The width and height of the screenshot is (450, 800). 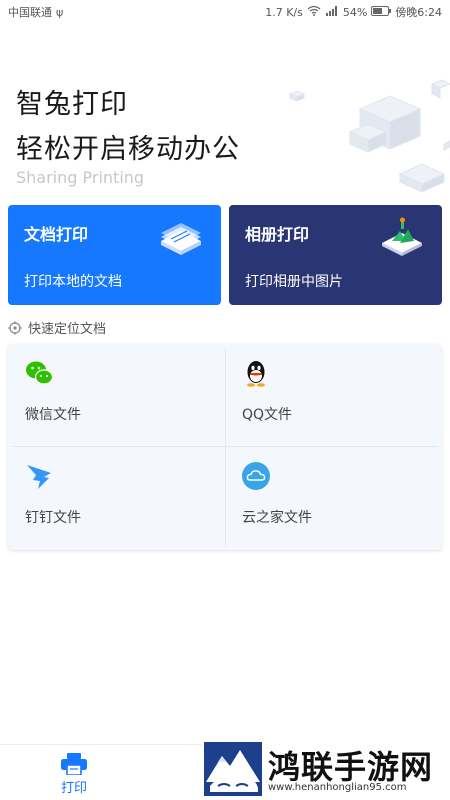 What do you see at coordinates (53, 518) in the screenshot?
I see `dingtalk-files-label: 钉钉文件` at bounding box center [53, 518].